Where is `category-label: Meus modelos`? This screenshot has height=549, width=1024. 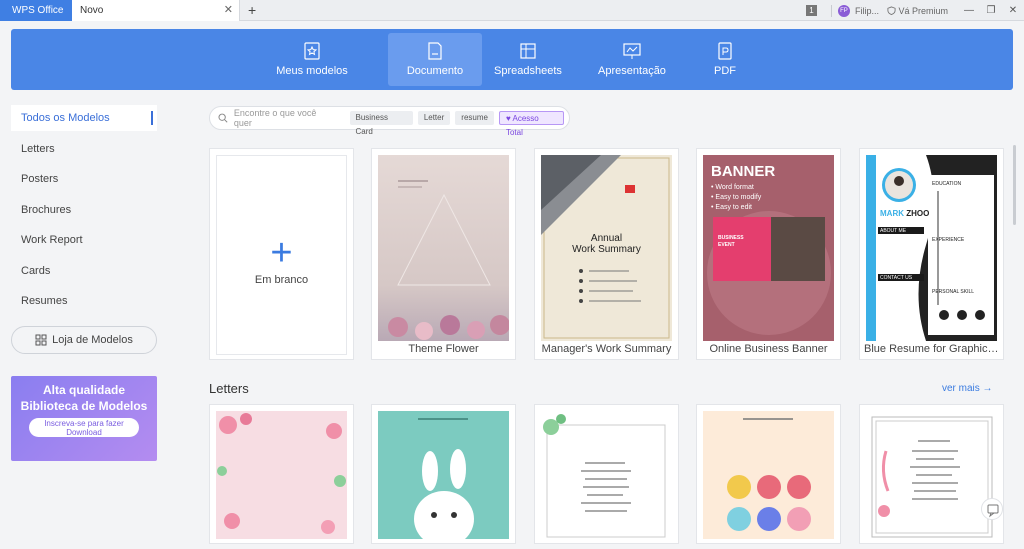
category-label: Meus modelos is located at coordinates (312, 71).